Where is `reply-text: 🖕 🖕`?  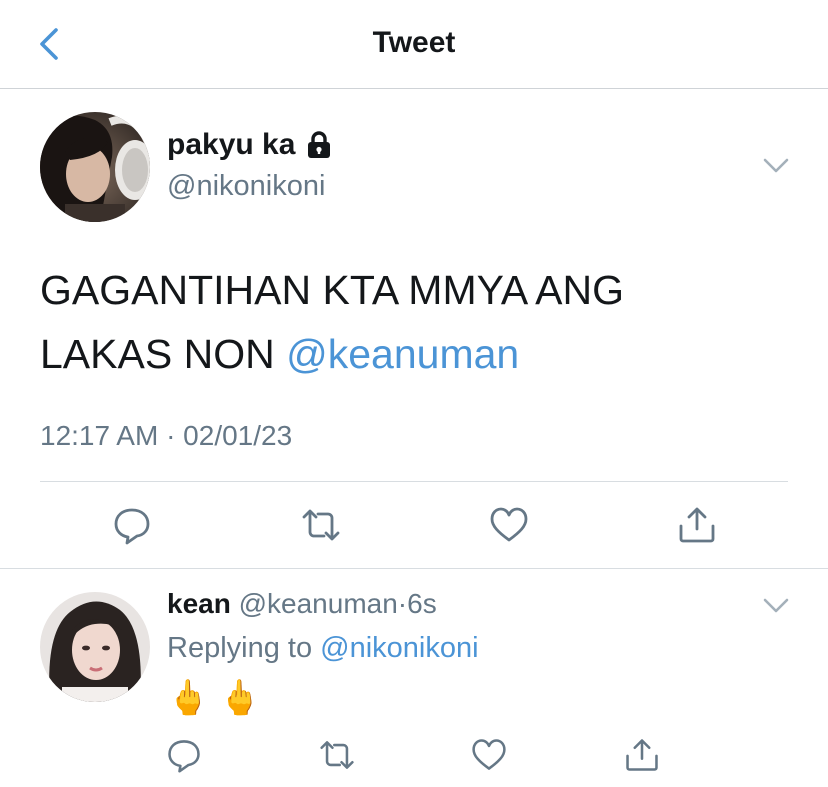 reply-text: 🖕 🖕 is located at coordinates (214, 698).